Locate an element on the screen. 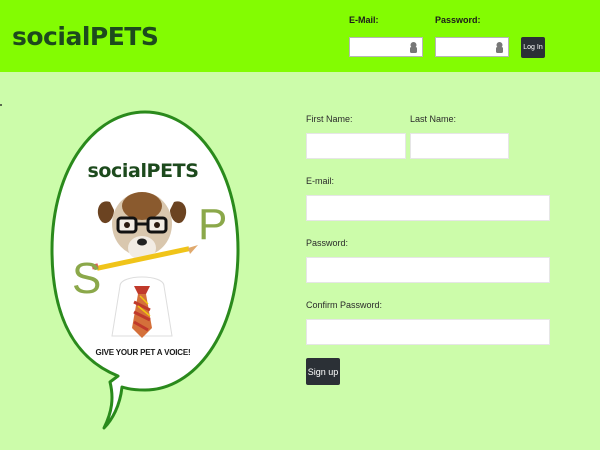 This screenshot has height=450, width=600. brand-logo-text: socialPETS is located at coordinates (85, 36).